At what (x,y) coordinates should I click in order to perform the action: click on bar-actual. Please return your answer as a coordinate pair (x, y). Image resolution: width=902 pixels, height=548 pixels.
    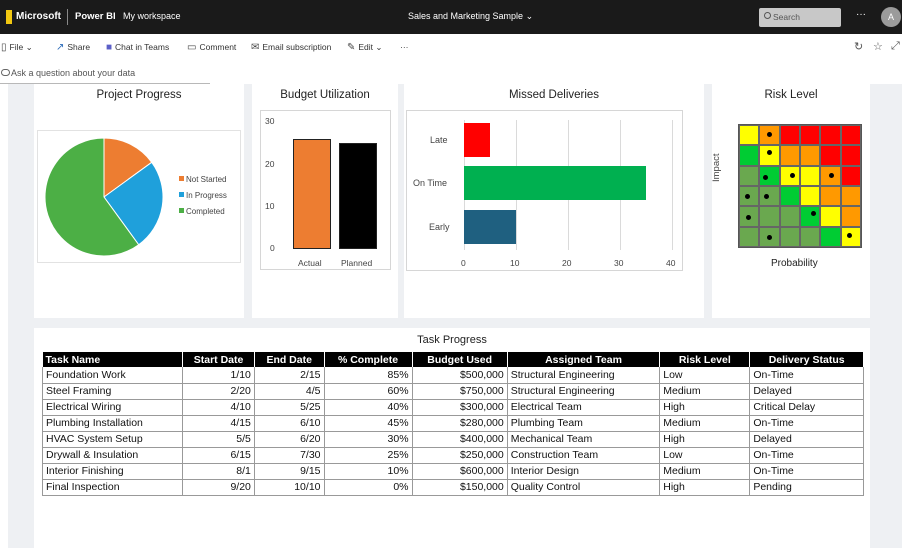
    Looking at the image, I should click on (312, 193).